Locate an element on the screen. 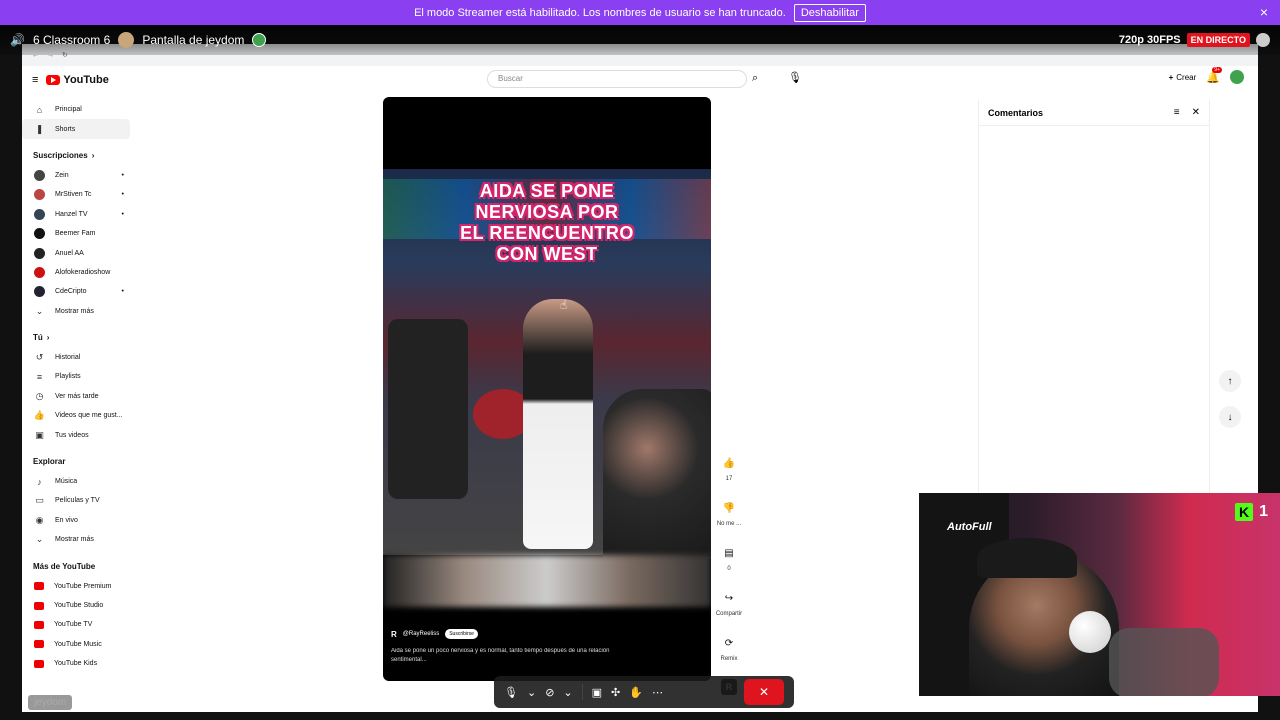 Image resolution: width=1280 pixels, height=720 pixels. sidebar-item-premium: YouTube Premium is located at coordinates (76, 585).